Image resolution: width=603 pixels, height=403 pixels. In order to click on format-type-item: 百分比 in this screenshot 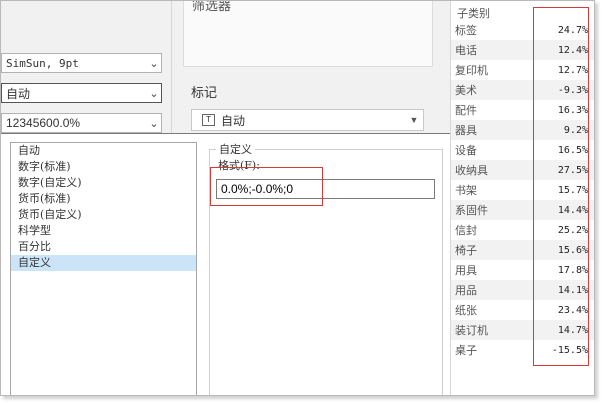, I will do `click(103, 247)`.